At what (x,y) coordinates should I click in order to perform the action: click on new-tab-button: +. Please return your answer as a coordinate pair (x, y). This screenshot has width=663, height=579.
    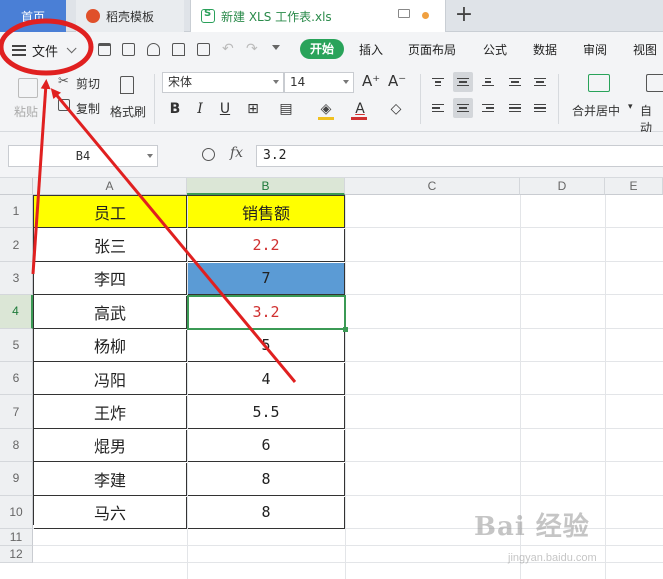
    Looking at the image, I should click on (464, 16).